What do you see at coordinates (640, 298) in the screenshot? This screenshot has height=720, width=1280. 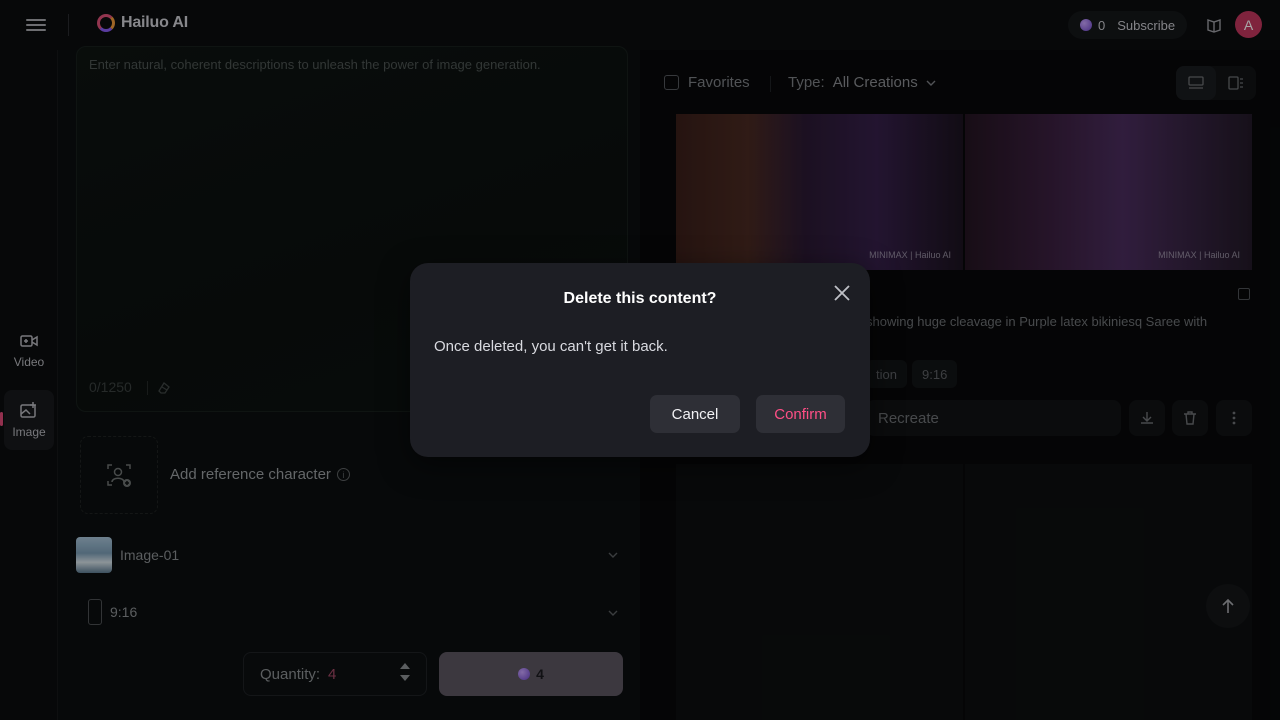 I see `dialog-title: Delete this content?` at bounding box center [640, 298].